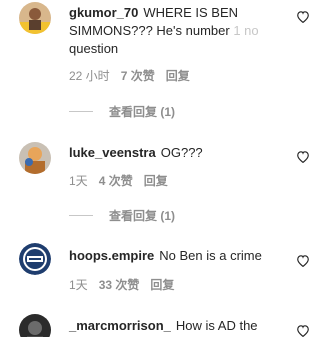 The width and height of the screenshot is (331, 337). What do you see at coordinates (112, 152) in the screenshot?
I see `comment-username: luke_veenstra` at bounding box center [112, 152].